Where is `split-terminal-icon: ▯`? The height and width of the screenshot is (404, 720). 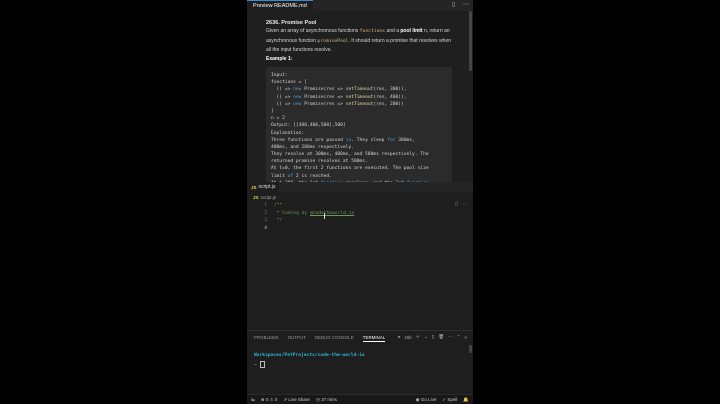
split-terminal-icon: ▯ is located at coordinates (433, 337).